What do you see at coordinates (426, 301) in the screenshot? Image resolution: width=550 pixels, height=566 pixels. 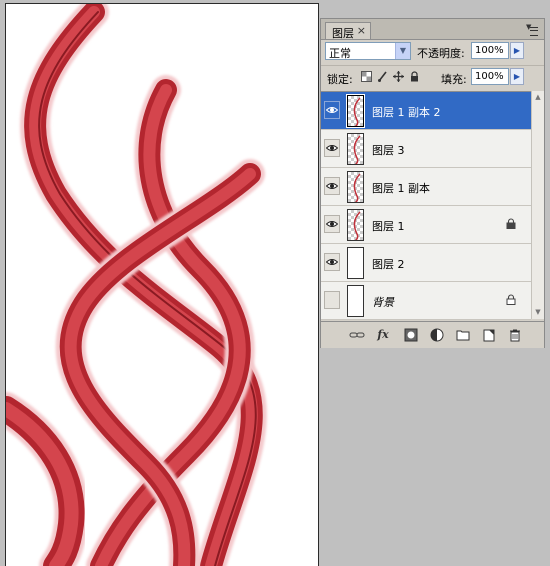 I see `layer-row: 背景` at bounding box center [426, 301].